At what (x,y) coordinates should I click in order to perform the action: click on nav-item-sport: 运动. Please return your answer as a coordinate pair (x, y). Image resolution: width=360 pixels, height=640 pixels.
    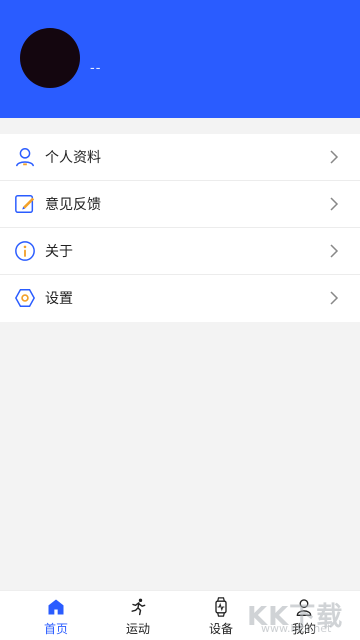
    Looking at the image, I should click on (138, 617).